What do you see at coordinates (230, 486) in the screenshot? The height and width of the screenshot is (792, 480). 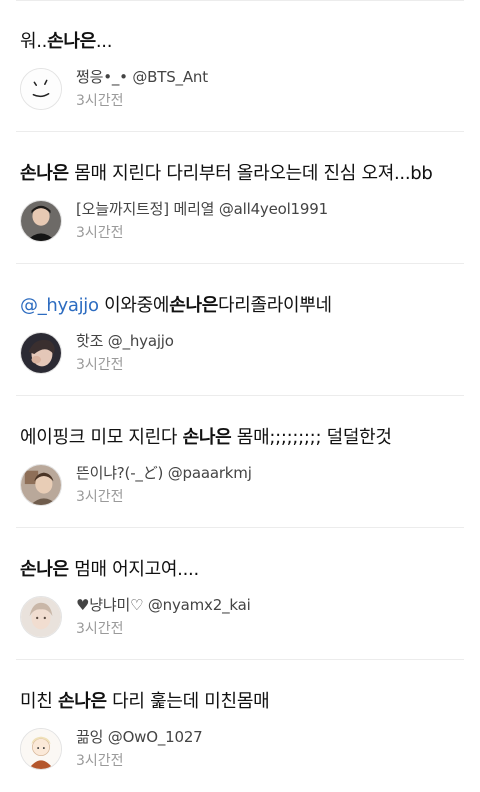 I see `author-row: 뜬이냐?(-_ど) @paaarkmj 3시간전` at bounding box center [230, 486].